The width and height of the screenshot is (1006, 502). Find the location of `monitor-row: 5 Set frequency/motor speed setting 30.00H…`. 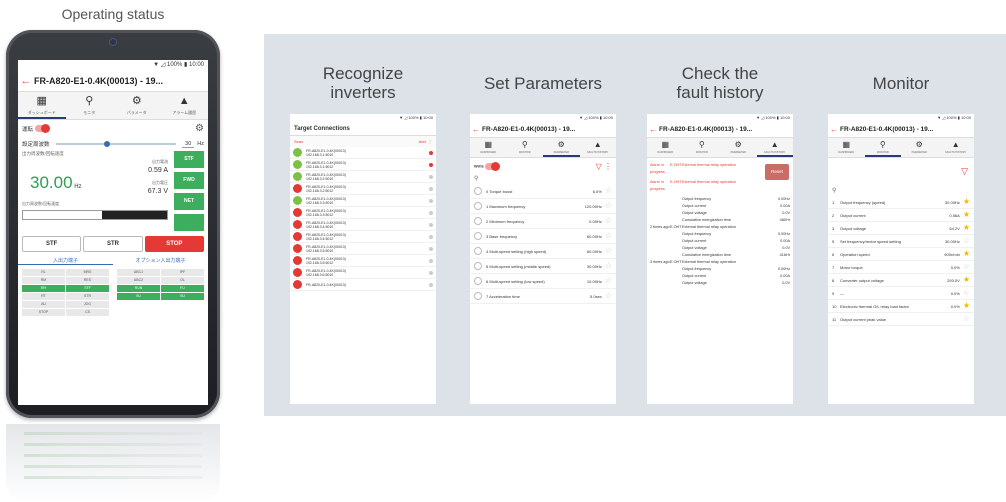

monitor-row: 5 Set frequency/motor speed setting 30.00H… is located at coordinates (901, 241).